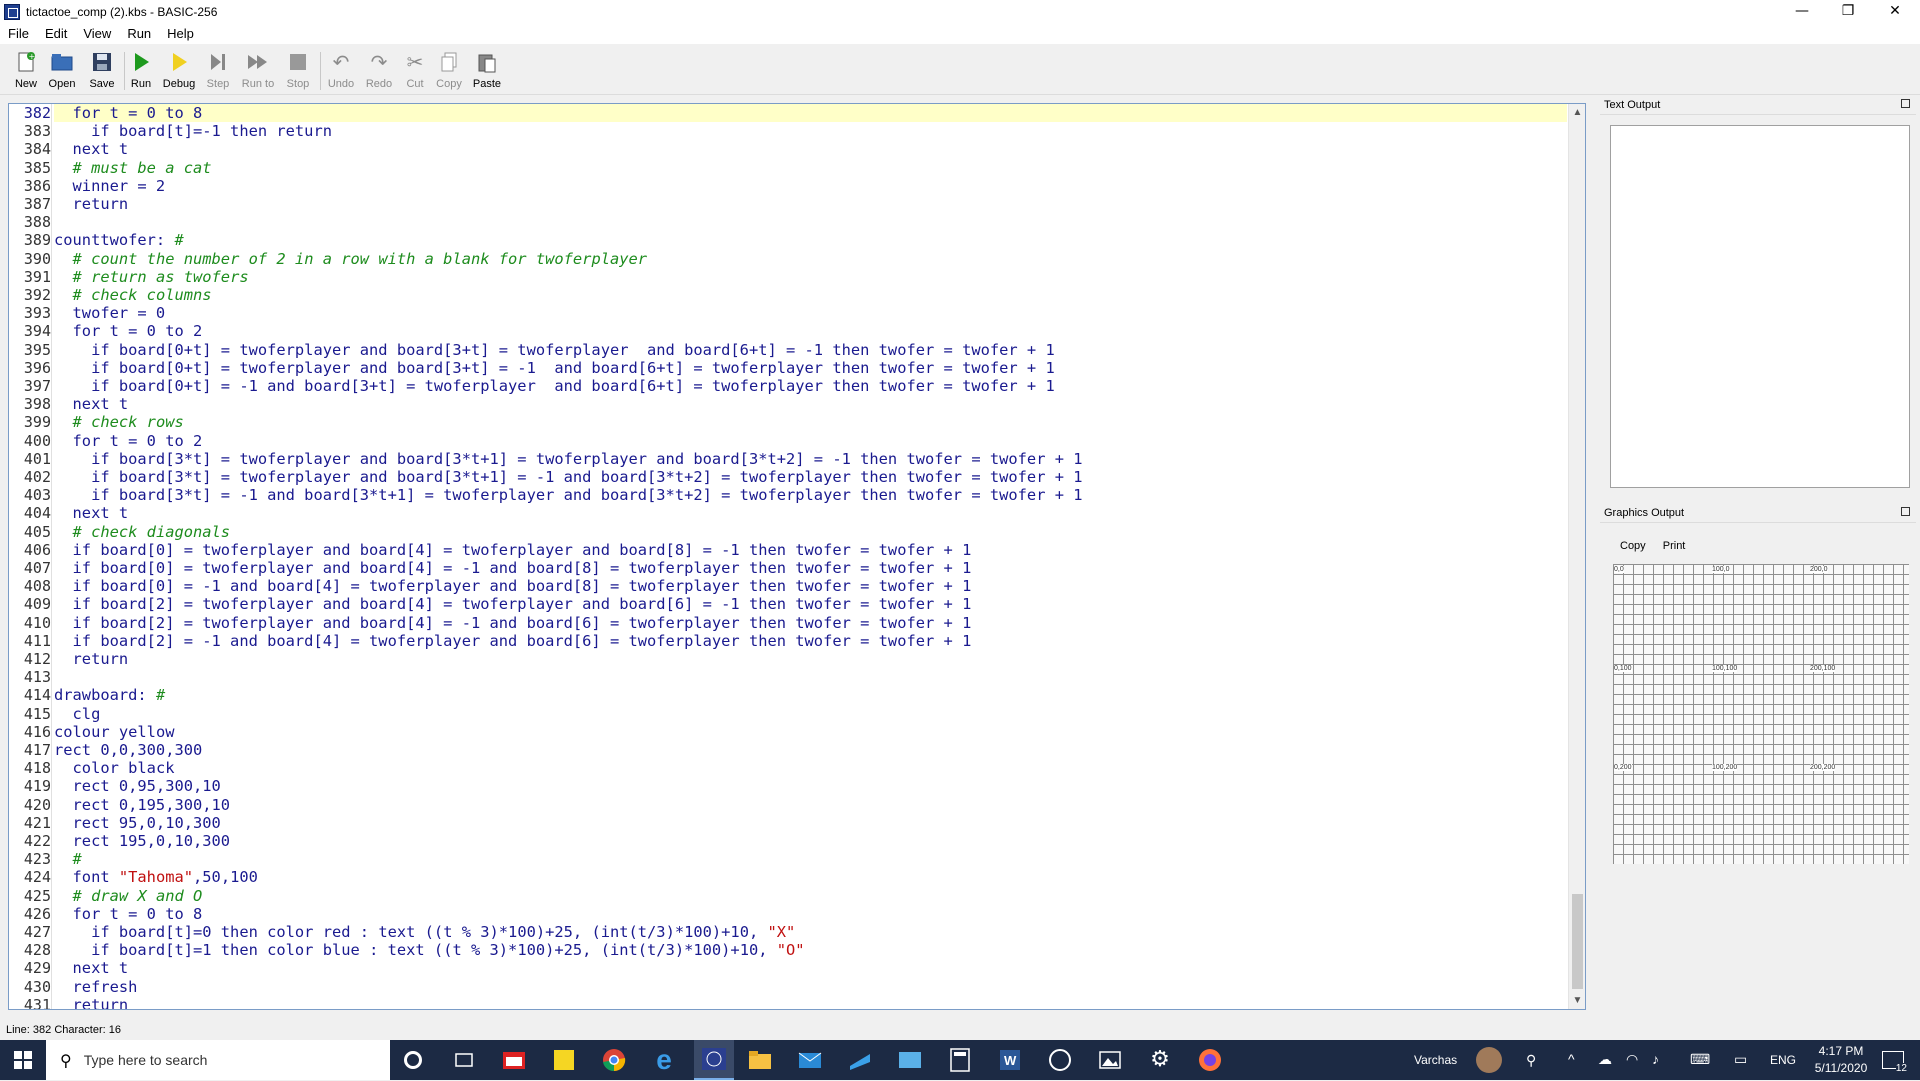 The height and width of the screenshot is (1081, 1920). What do you see at coordinates (1577, 112) in the screenshot?
I see `scroll-up-icon: ▲` at bounding box center [1577, 112].